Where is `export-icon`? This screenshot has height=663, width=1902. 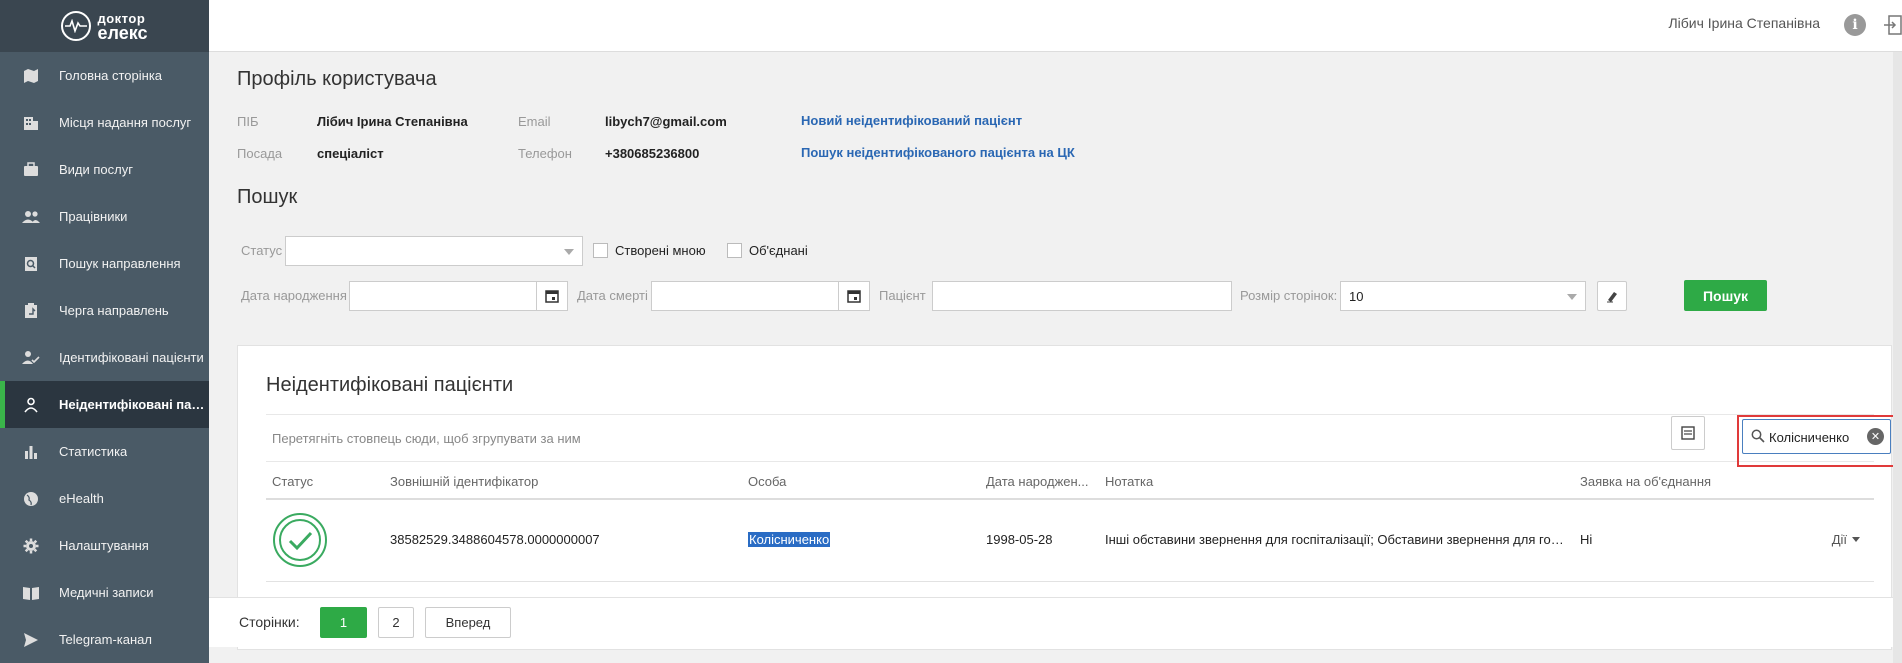
export-icon is located at coordinates (1688, 433).